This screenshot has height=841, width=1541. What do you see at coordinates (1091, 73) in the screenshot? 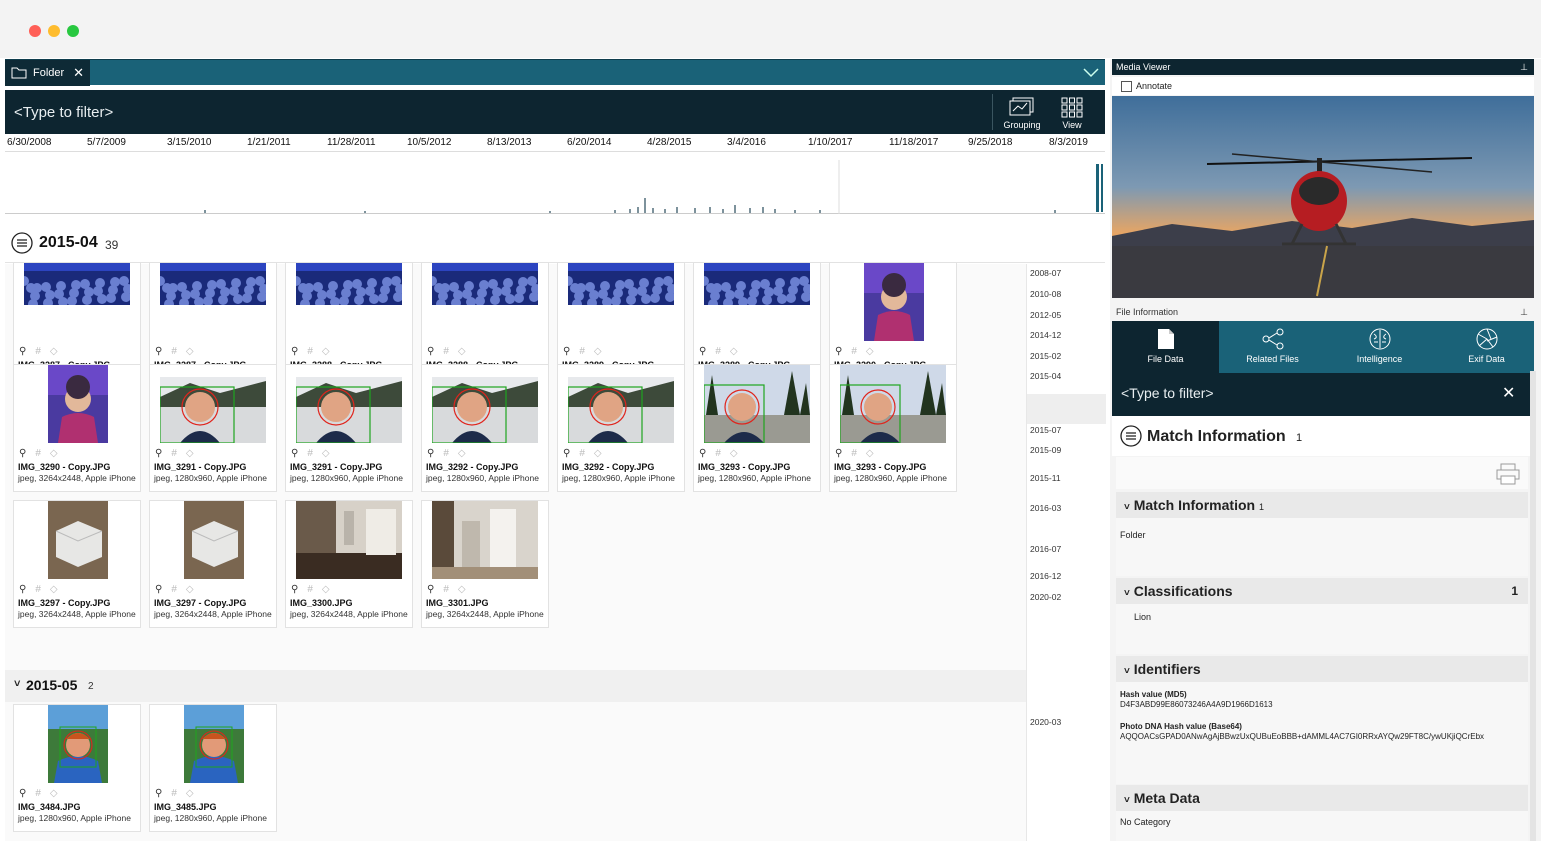
I see `chevron-down-icon` at bounding box center [1091, 73].